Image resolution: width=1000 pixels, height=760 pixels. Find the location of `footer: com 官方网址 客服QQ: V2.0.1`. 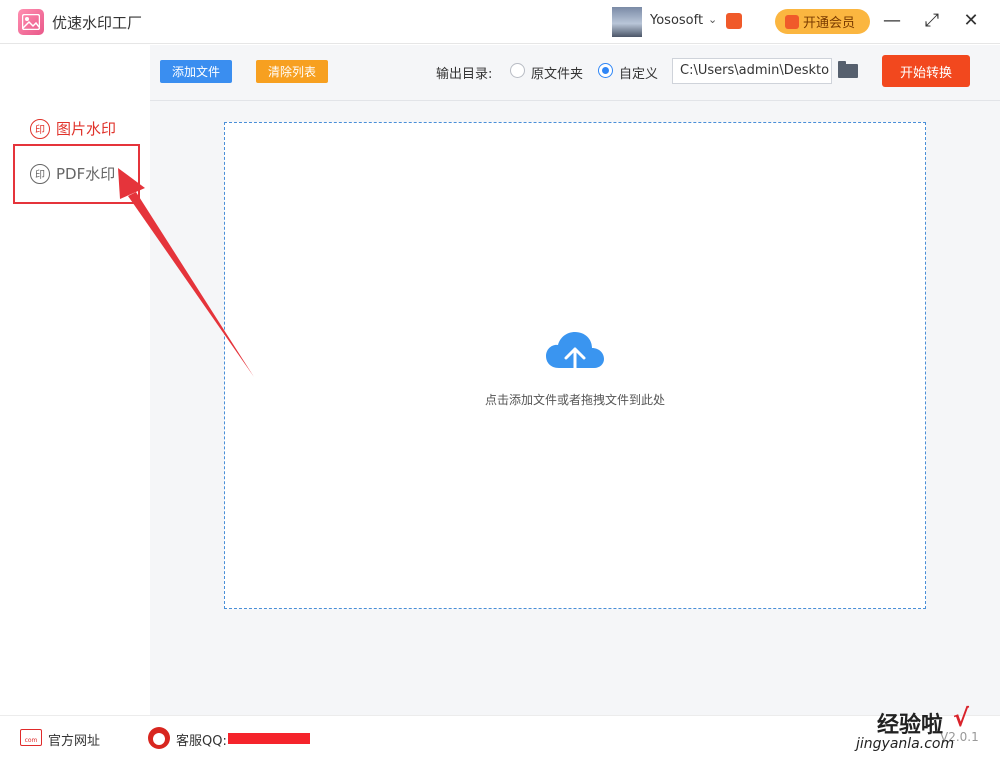

footer: com 官方网址 客服QQ: V2.0.1 is located at coordinates (500, 737).